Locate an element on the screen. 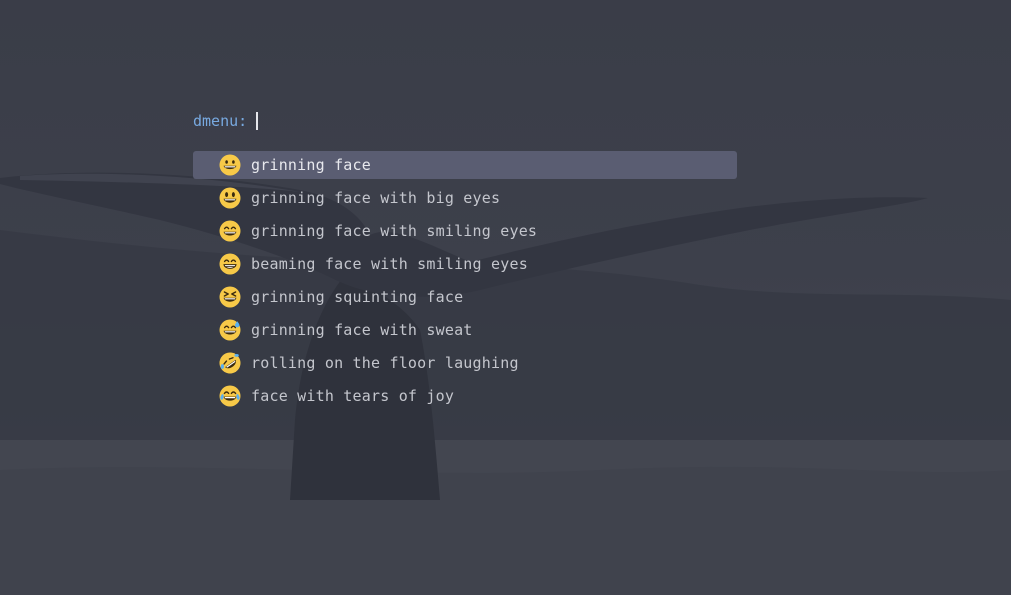  list-item-grinning-face-with-smiling-eyes: grinning face with smiling eyes is located at coordinates (465, 231).